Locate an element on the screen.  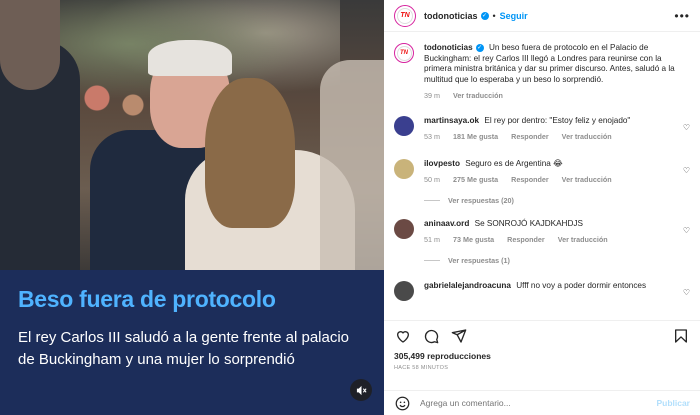
comment-time: 50 m is located at coordinates (432, 179).